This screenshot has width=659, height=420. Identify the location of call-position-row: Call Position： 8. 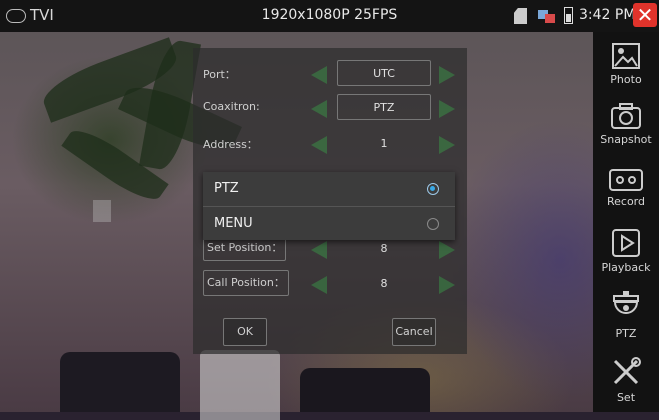
(330, 284).